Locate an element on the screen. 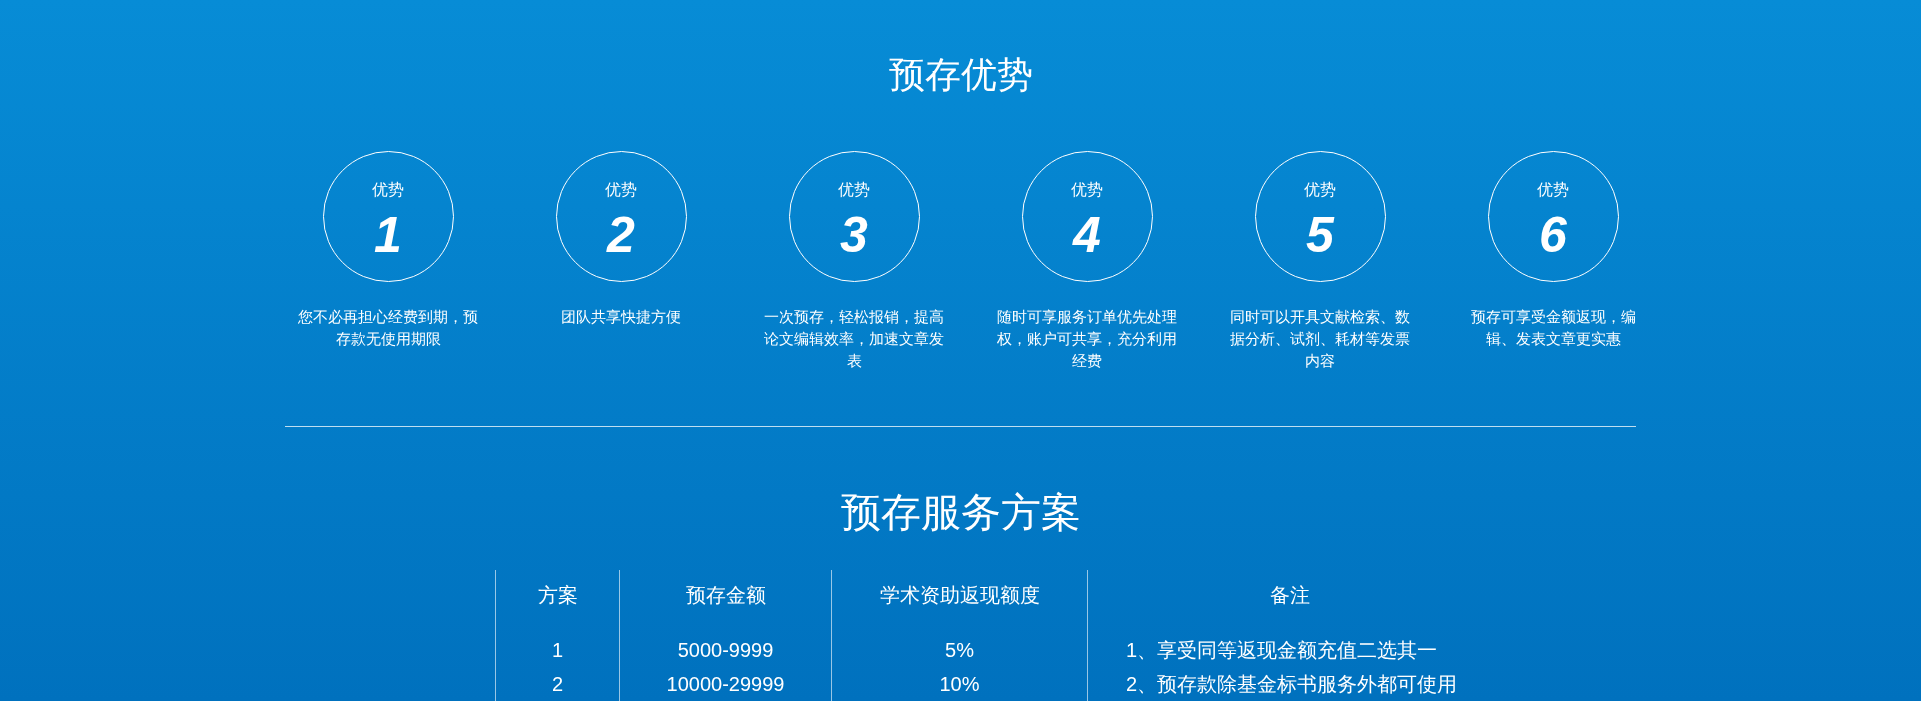 Image resolution: width=1921 pixels, height=701 pixels. table-cell: 1、享受同等返现金额充值二选其一 is located at coordinates (1289, 643).